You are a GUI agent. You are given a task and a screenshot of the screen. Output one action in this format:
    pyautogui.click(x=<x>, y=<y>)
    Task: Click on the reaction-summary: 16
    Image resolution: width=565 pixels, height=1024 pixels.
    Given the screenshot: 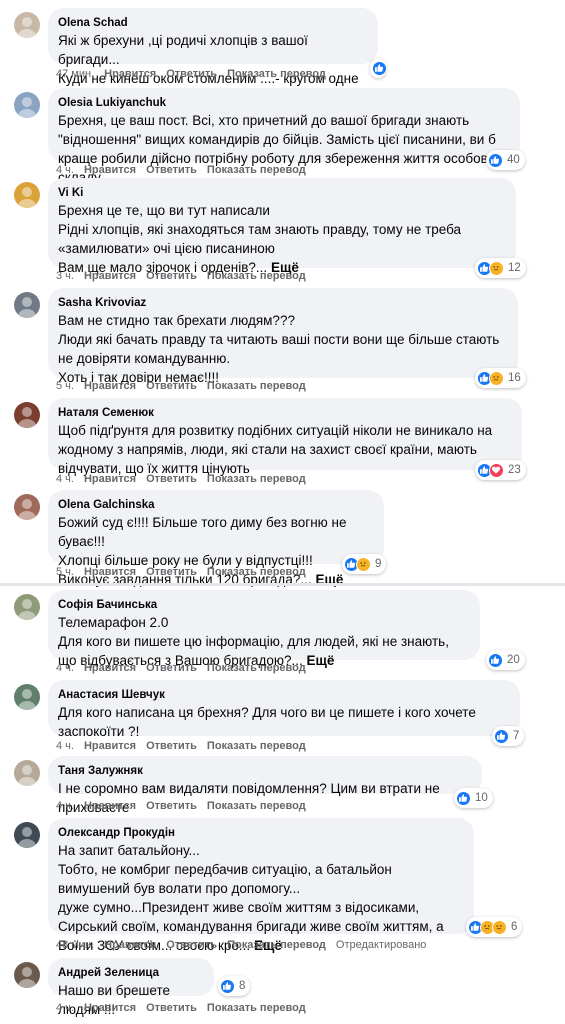 What is the action you would take?
    pyautogui.click(x=500, y=378)
    